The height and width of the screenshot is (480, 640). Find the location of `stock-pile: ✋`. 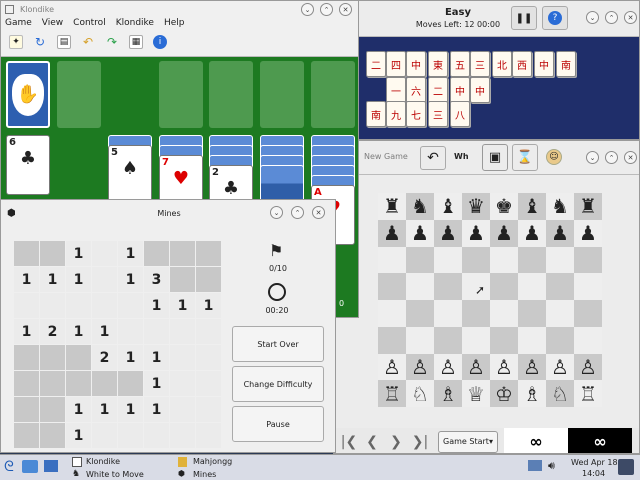

stock-pile: ✋ is located at coordinates (28, 94).